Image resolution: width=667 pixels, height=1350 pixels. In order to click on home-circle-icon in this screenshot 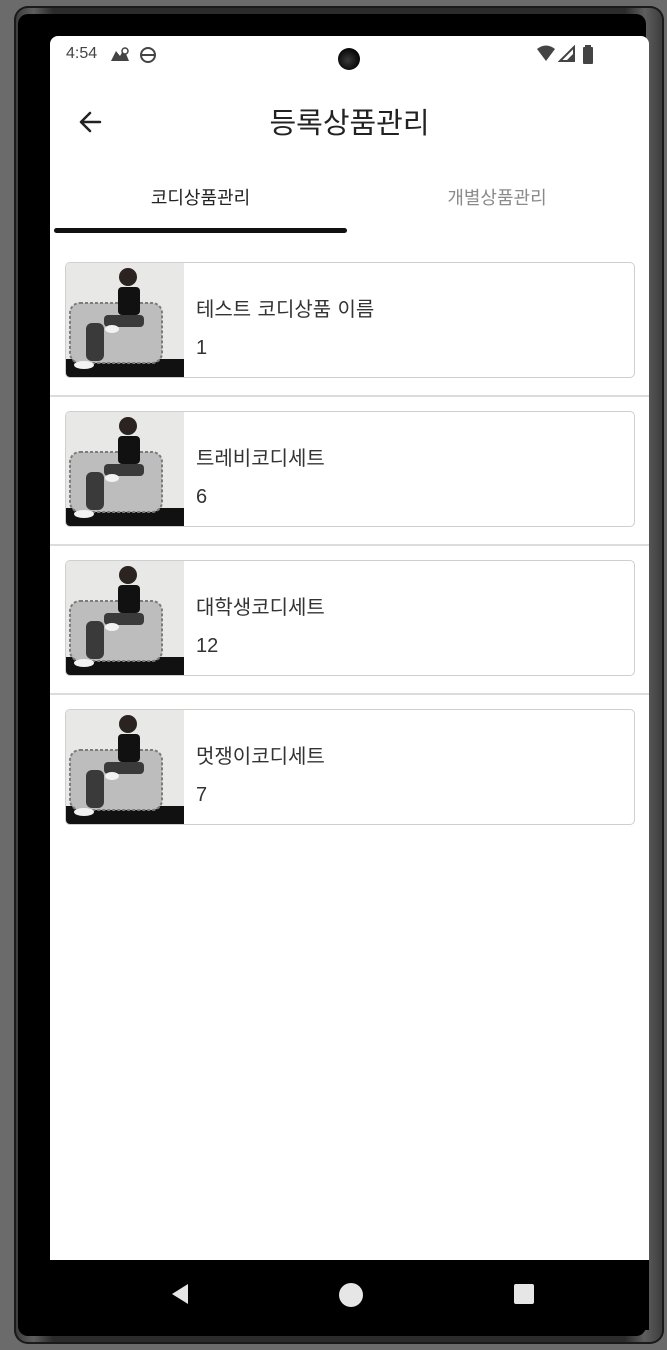, I will do `click(351, 1295)`.